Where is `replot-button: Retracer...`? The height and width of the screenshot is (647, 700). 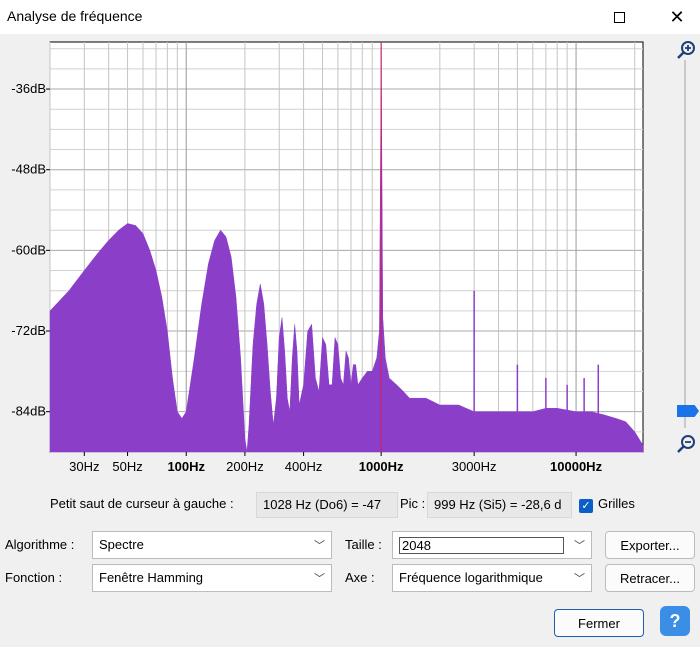 replot-button: Retracer... is located at coordinates (650, 578).